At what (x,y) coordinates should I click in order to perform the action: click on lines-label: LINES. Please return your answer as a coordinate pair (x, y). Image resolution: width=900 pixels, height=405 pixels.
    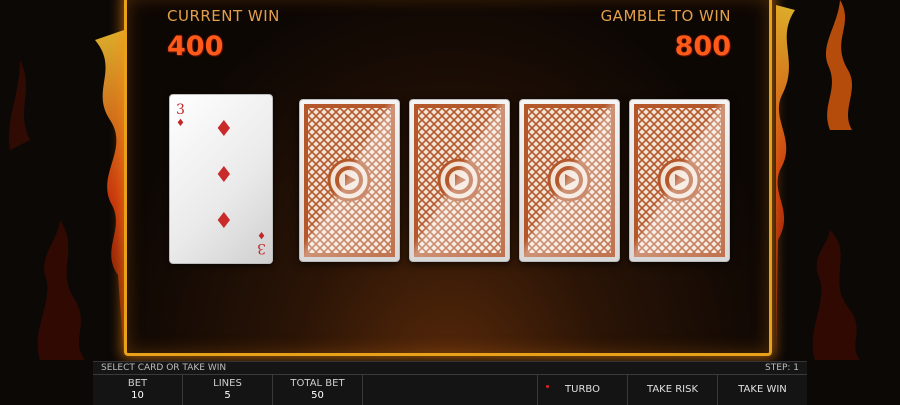
    Looking at the image, I should click on (227, 383).